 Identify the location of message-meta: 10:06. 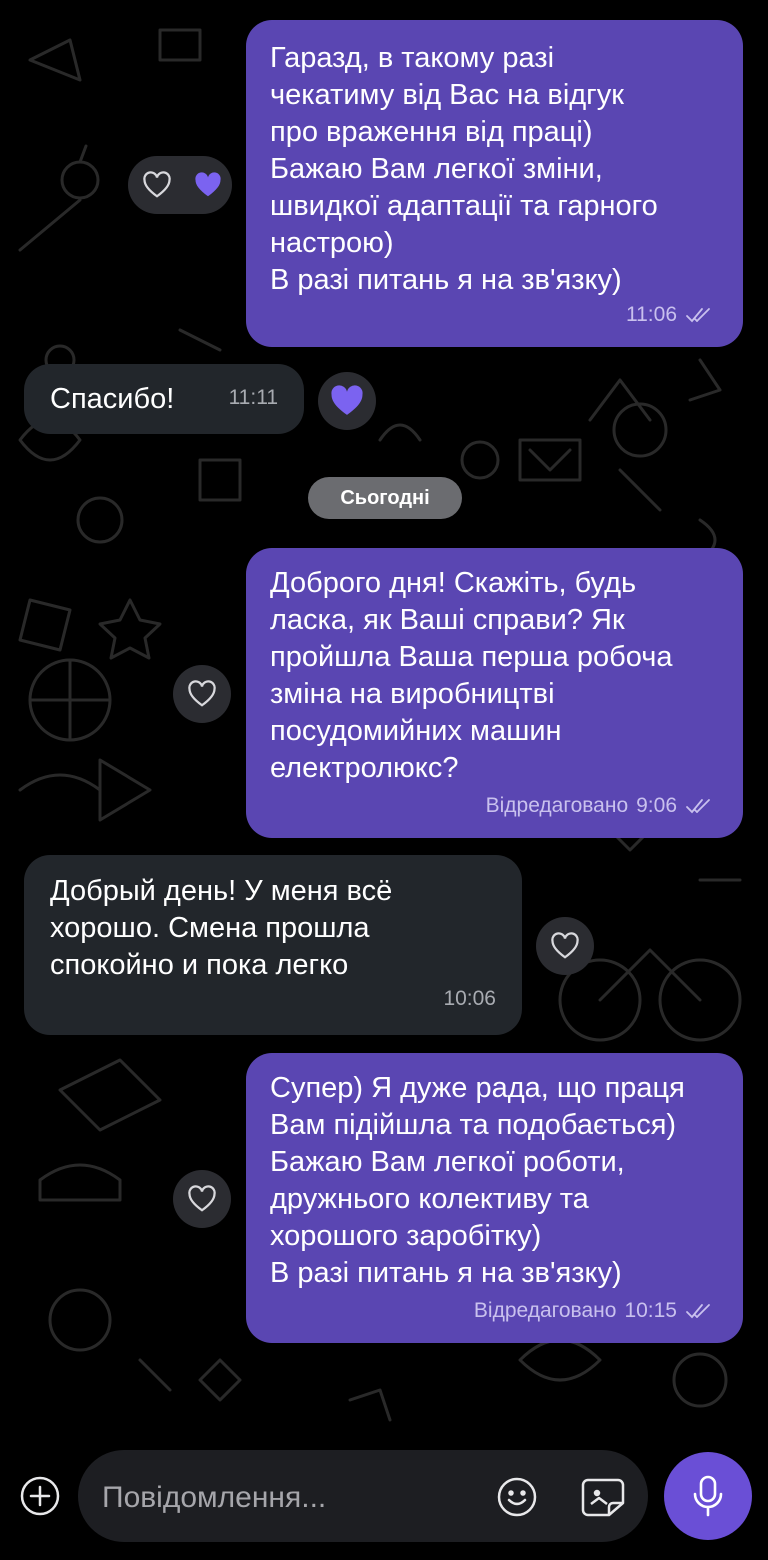
(469, 998).